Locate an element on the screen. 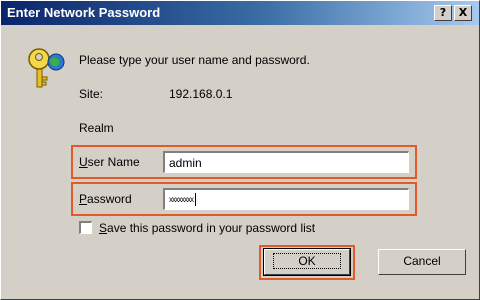 The image size is (480, 300). realm-label: Realm is located at coordinates (96, 128).